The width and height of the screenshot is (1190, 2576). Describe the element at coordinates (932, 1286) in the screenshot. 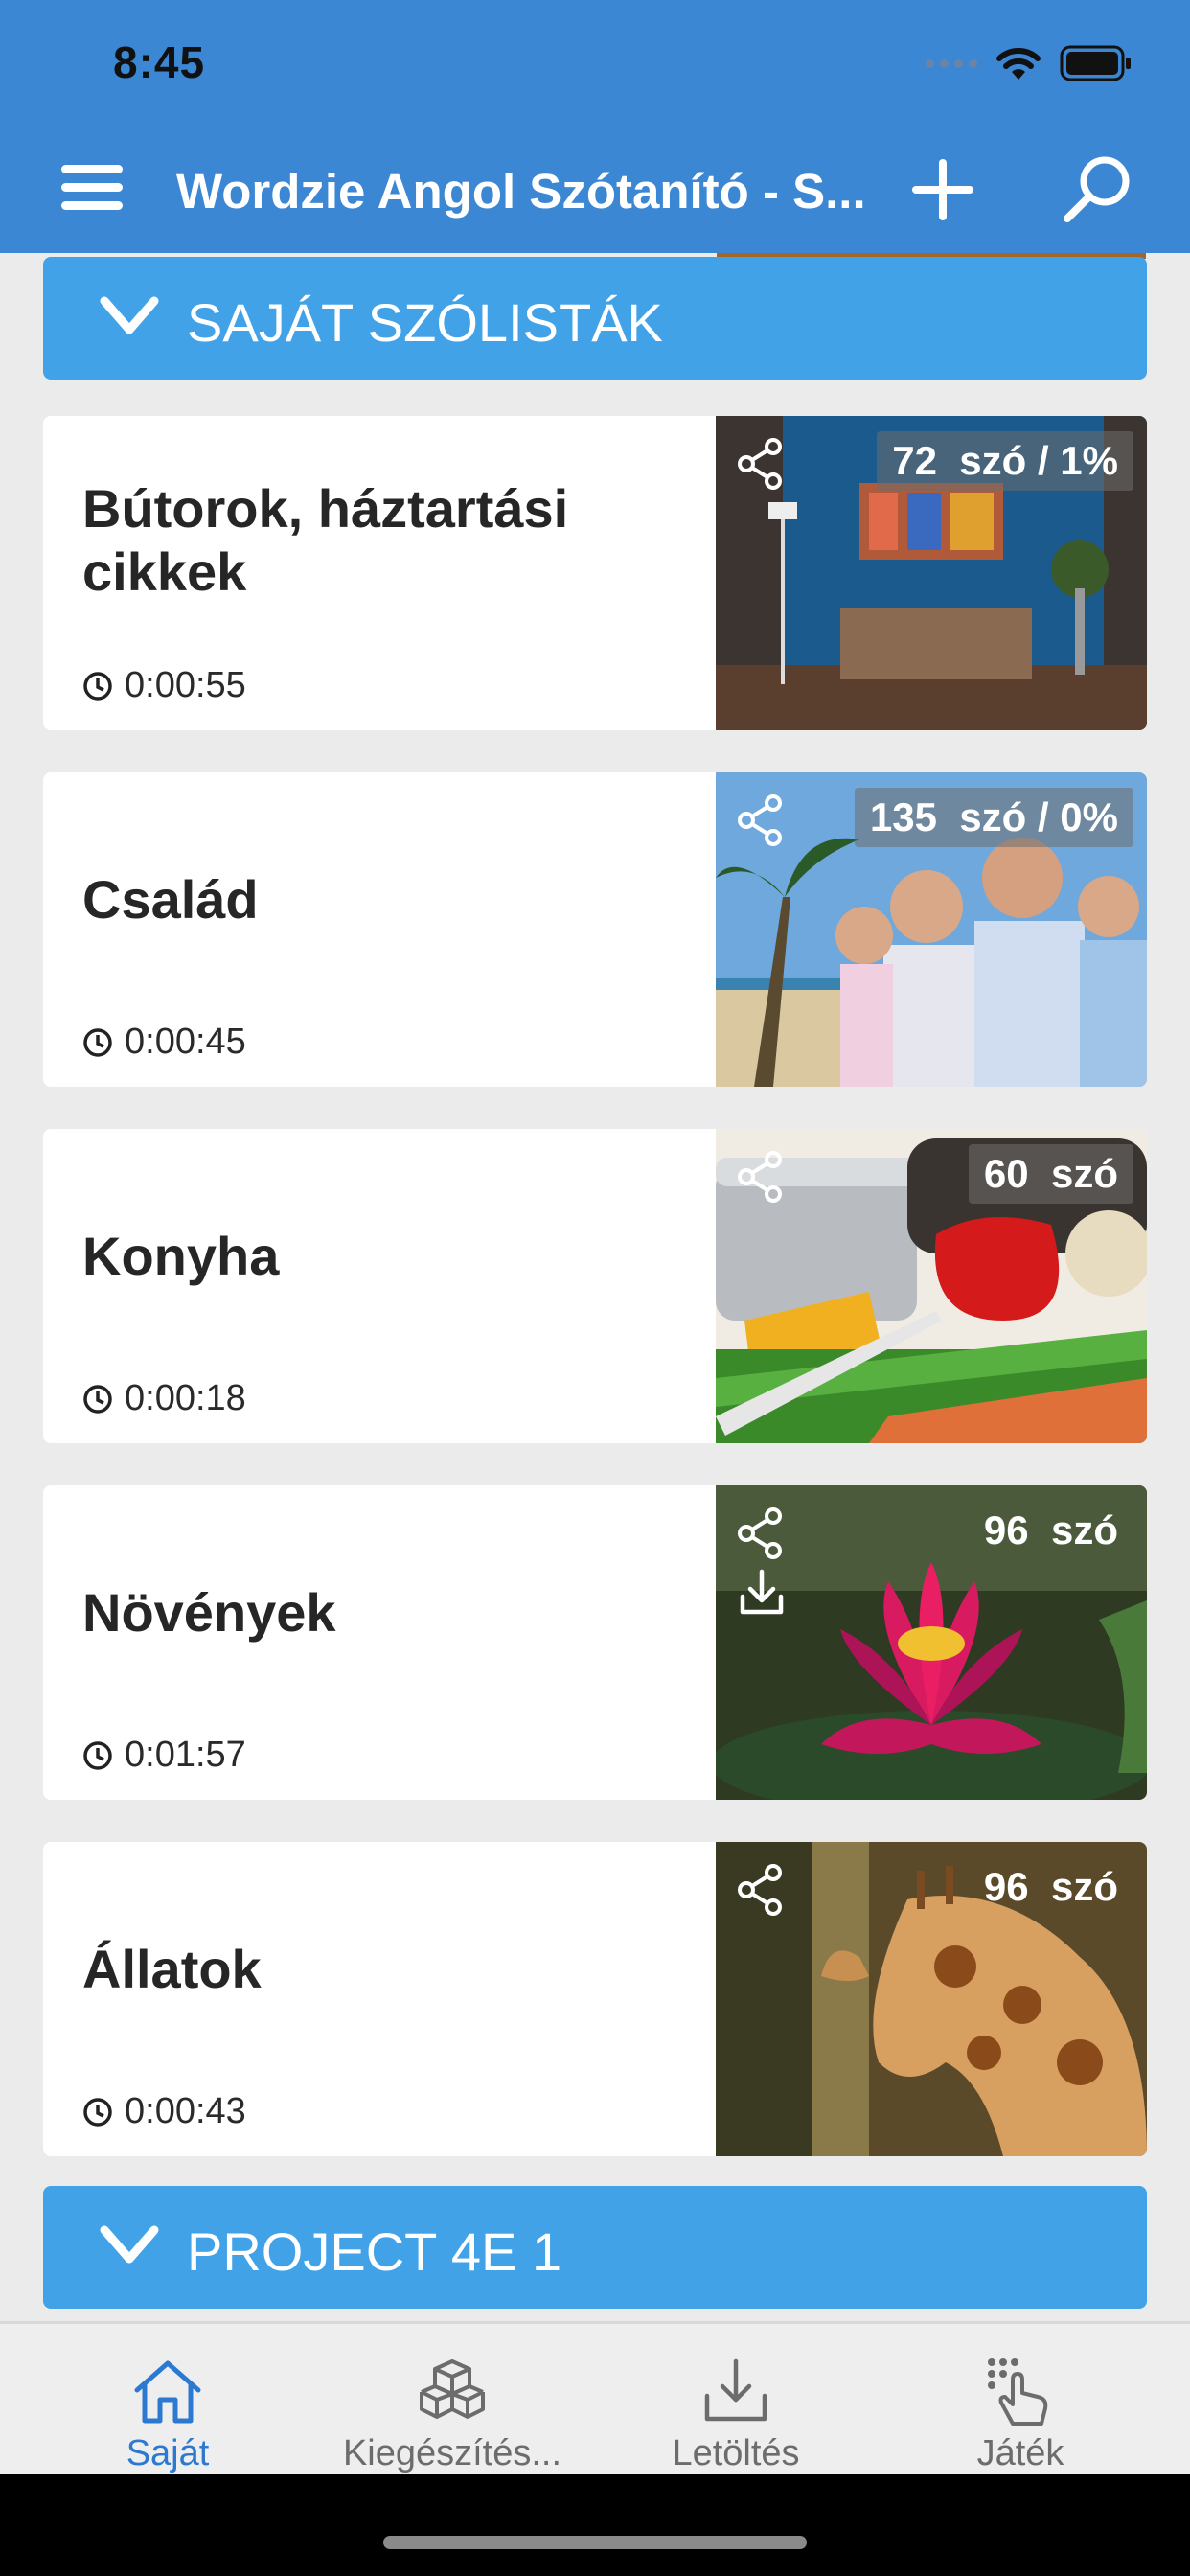

I see `card-image-kitchen: 60 szó` at that location.